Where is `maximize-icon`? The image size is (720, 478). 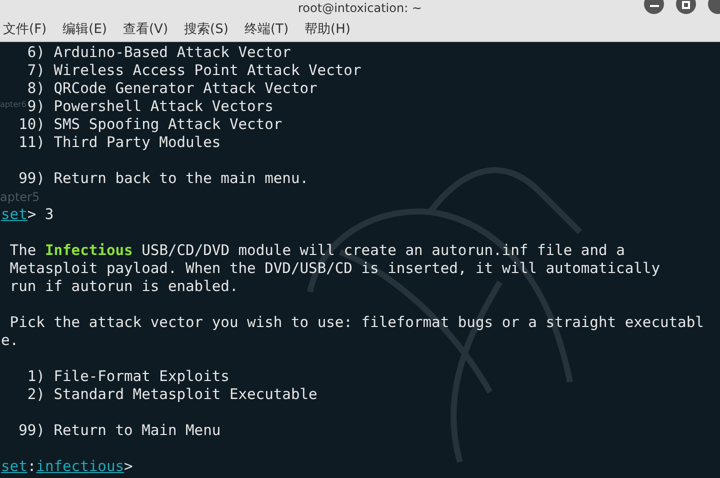
maximize-icon is located at coordinates (686, 7).